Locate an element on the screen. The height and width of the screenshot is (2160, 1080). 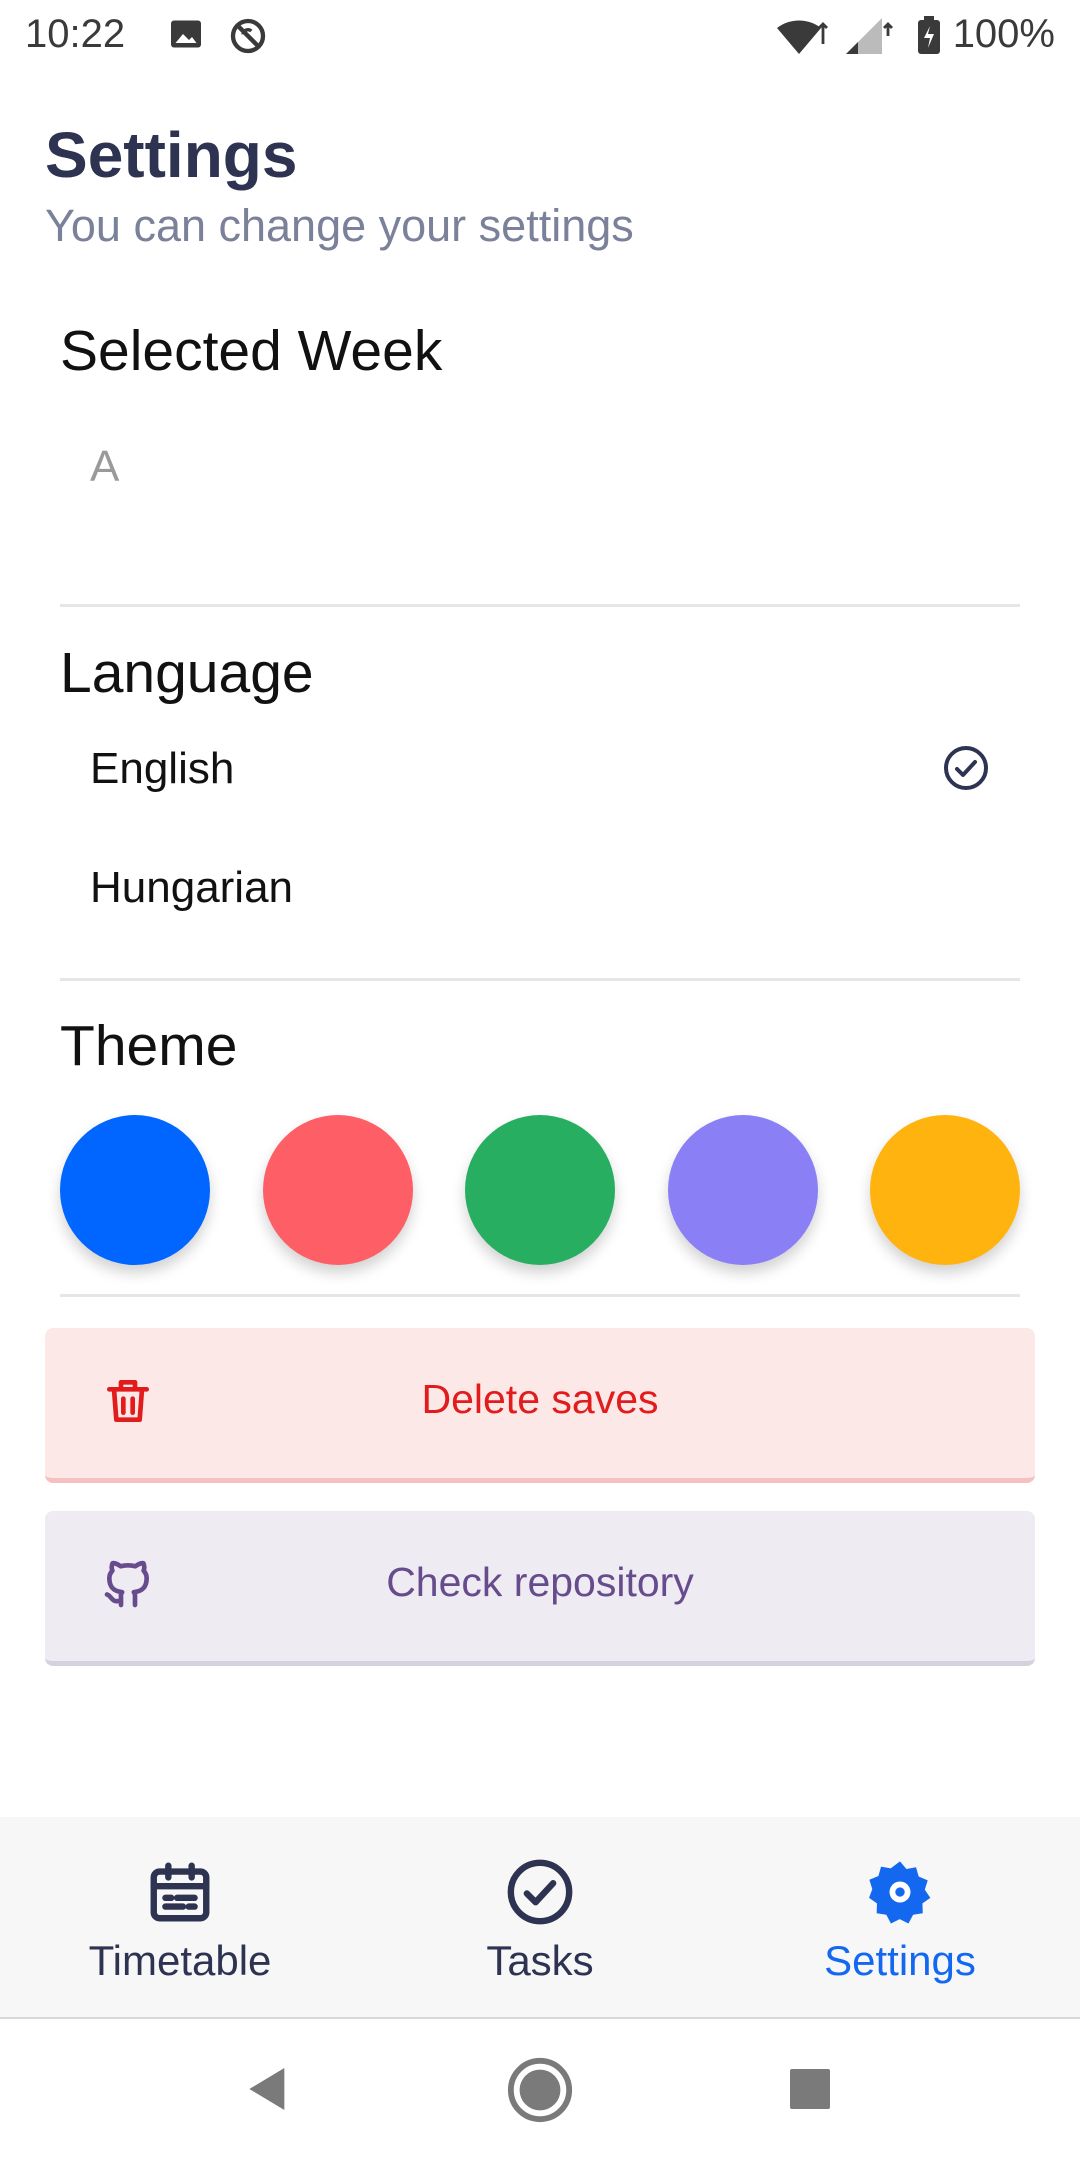
bottom-nav: Timetable Tasks Settings is located at coordinates (540, 1918).